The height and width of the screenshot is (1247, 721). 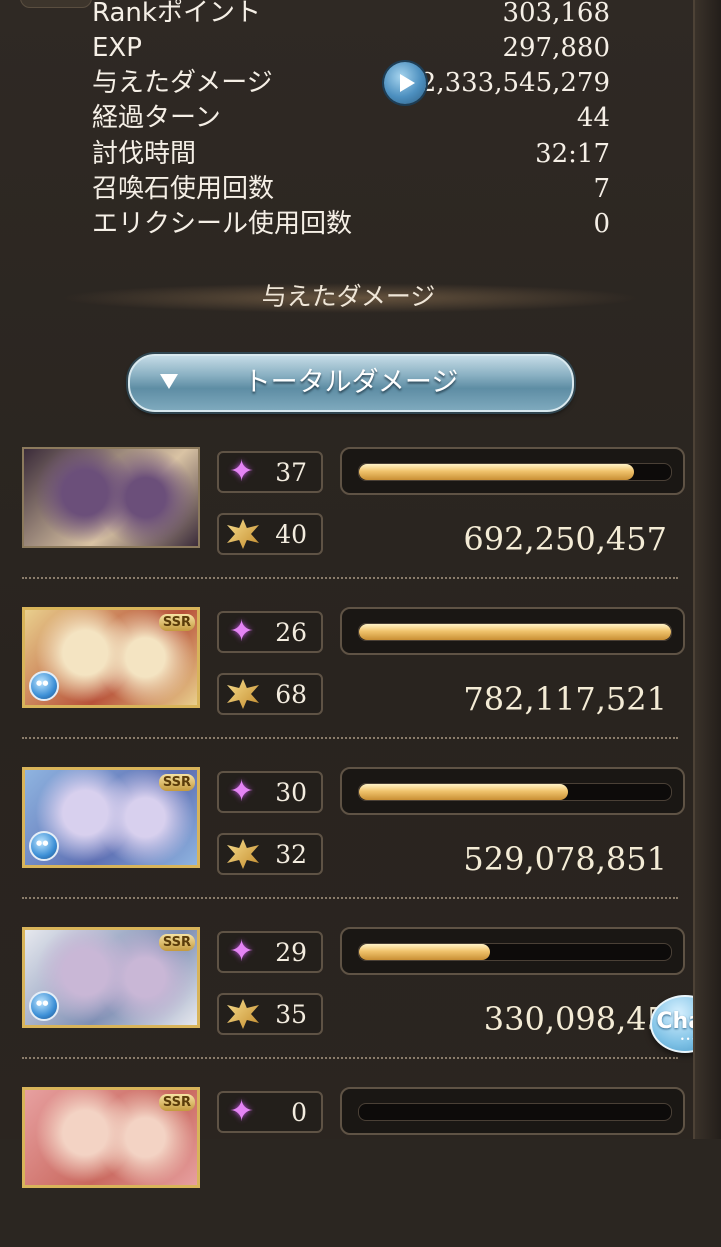 I want to click on damage-value: 330,098,45, so click(x=575, y=1019).